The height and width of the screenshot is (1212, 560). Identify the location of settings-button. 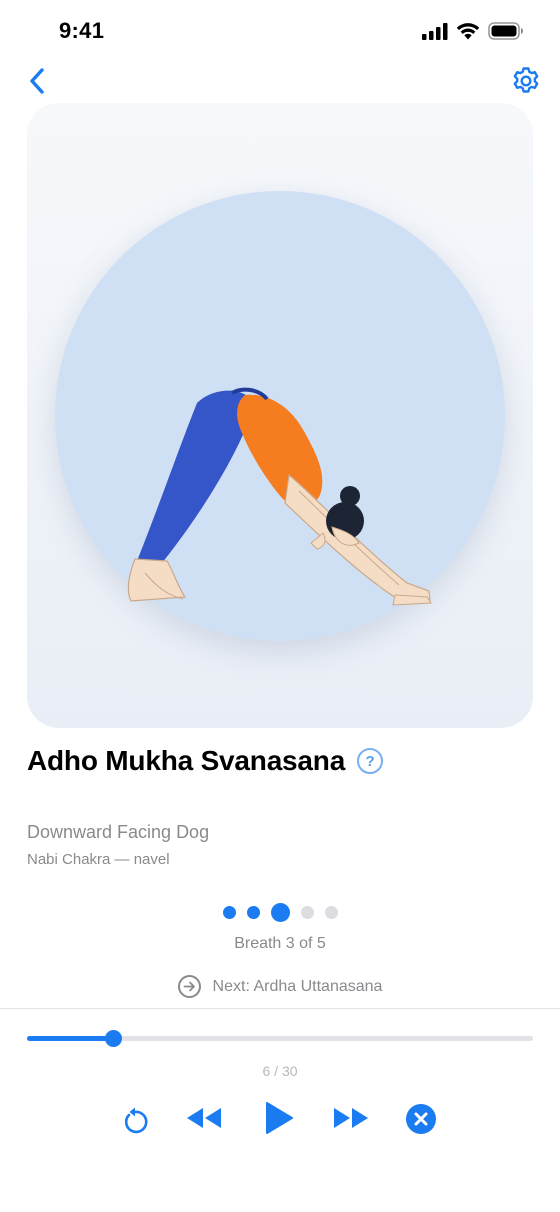
(526, 81).